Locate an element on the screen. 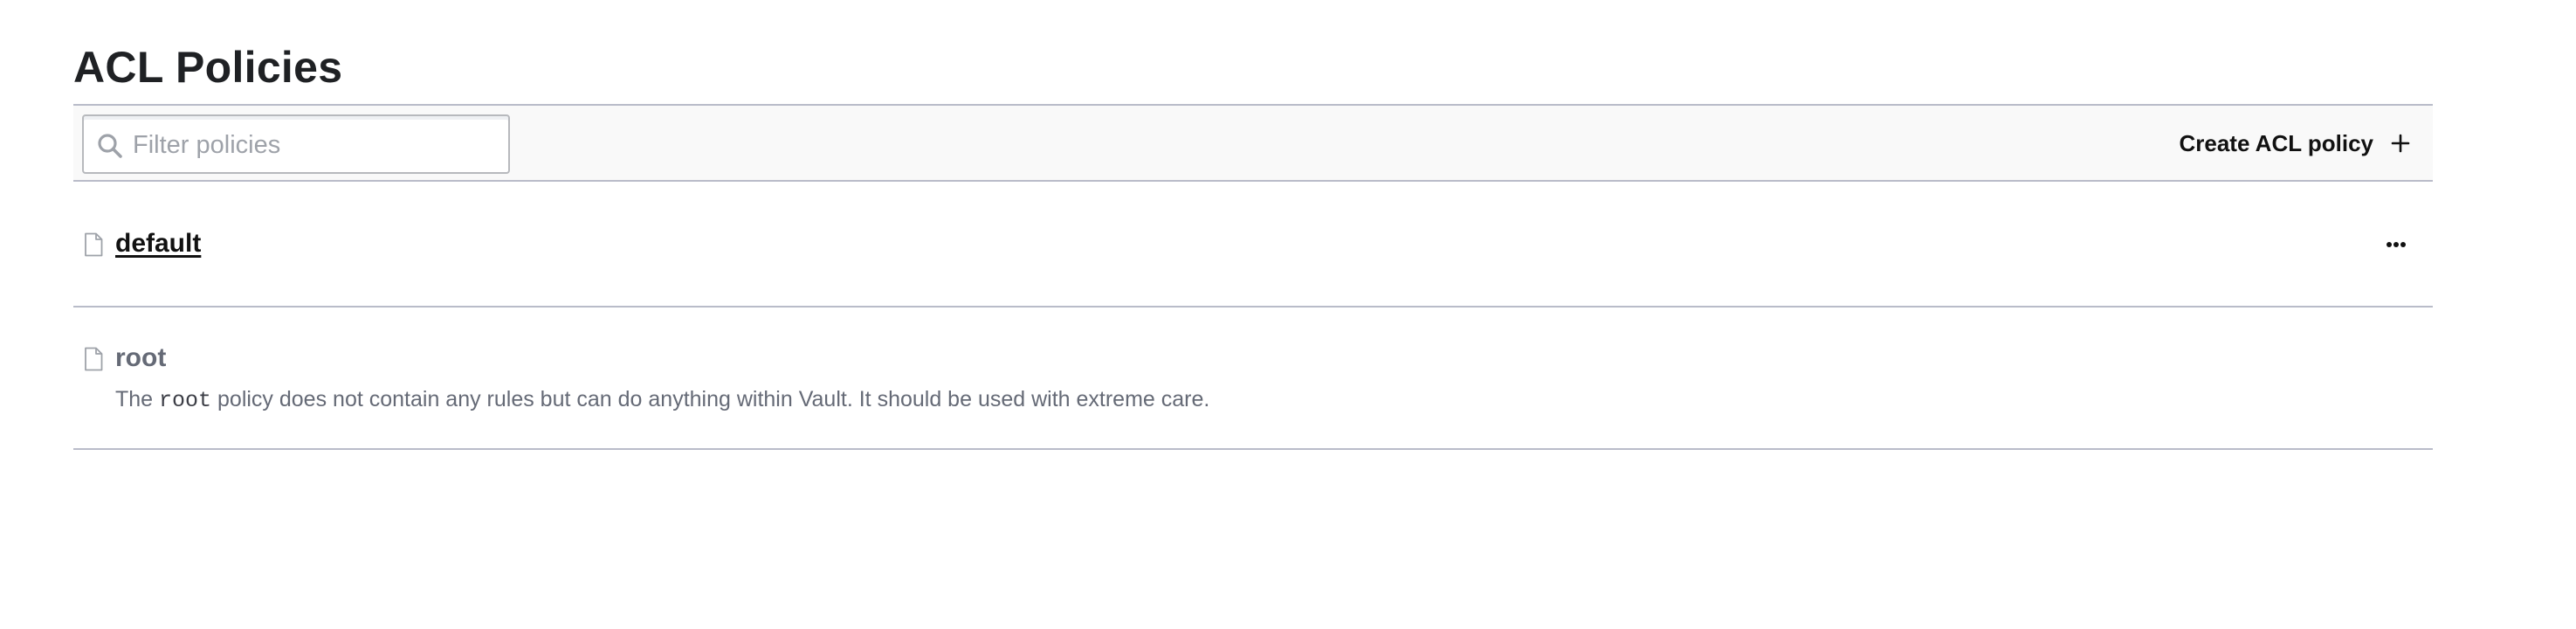  description-prefix: The is located at coordinates (134, 399).